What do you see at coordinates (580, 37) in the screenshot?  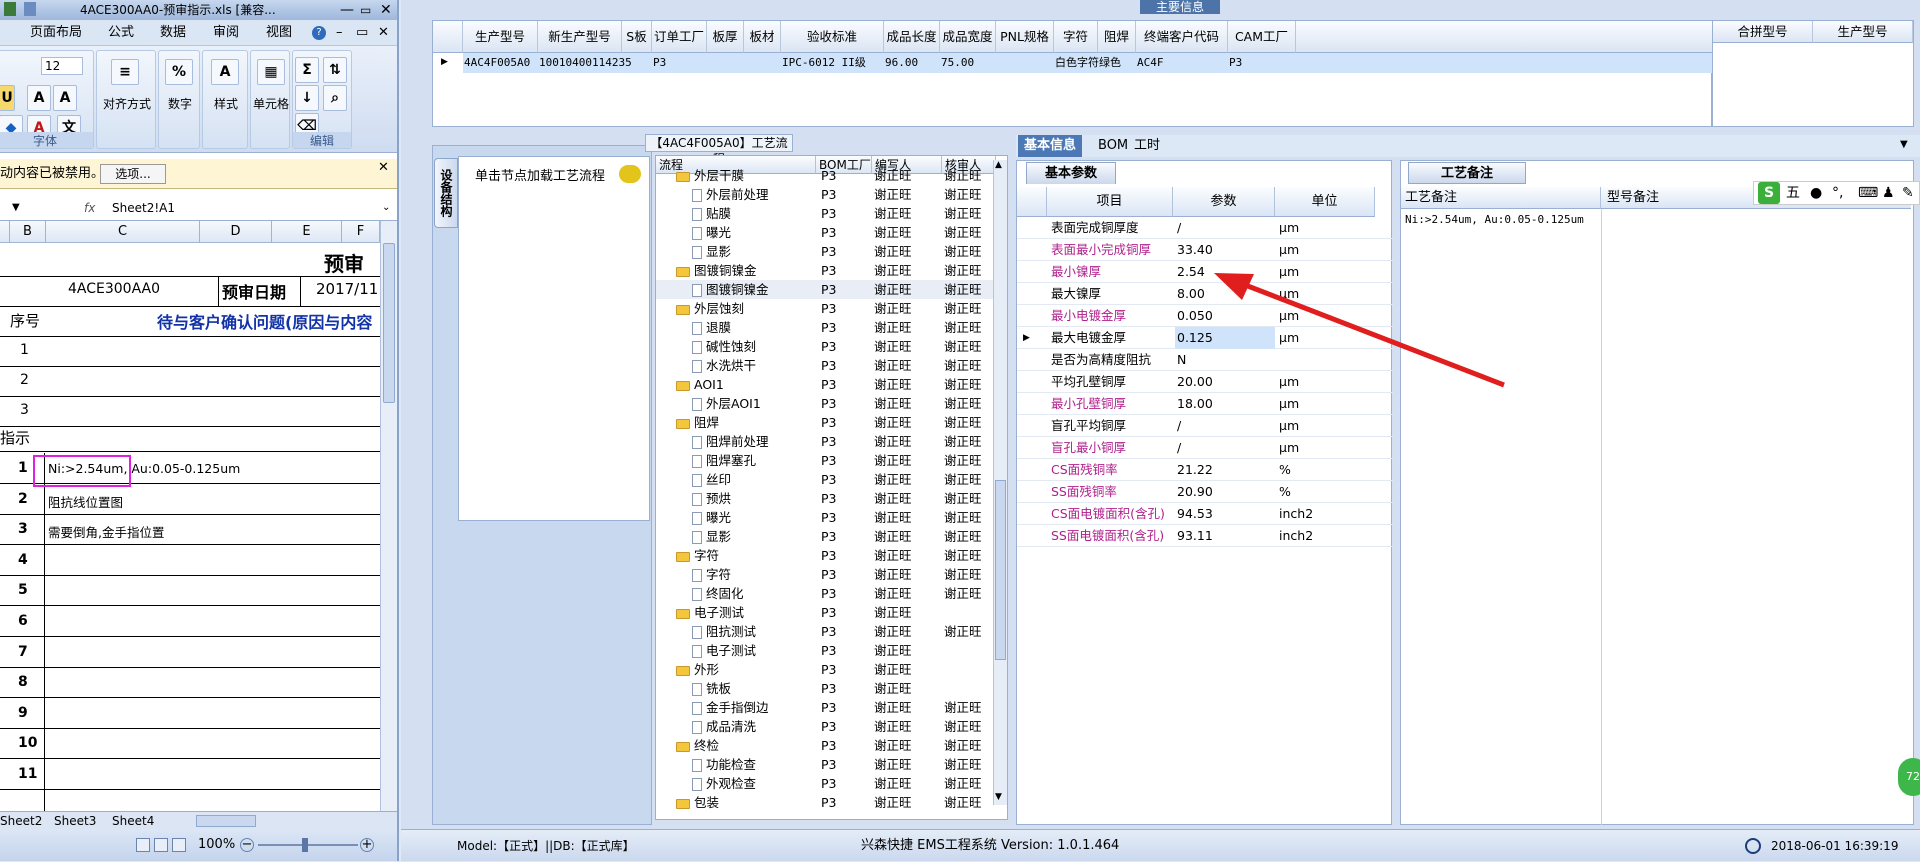 I see `grid-header-1: 新生产型号` at bounding box center [580, 37].